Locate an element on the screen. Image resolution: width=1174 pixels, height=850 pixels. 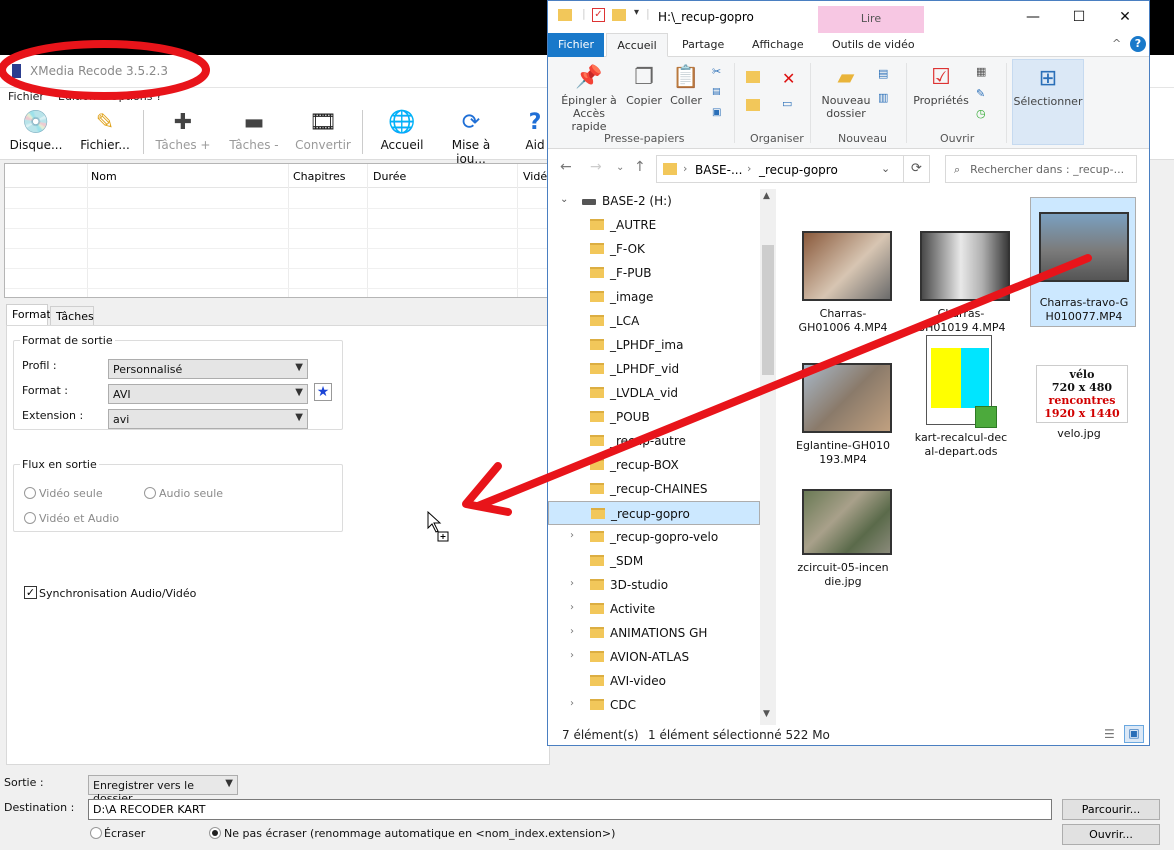
drag-arrow-head is located at coordinates (487, 489).